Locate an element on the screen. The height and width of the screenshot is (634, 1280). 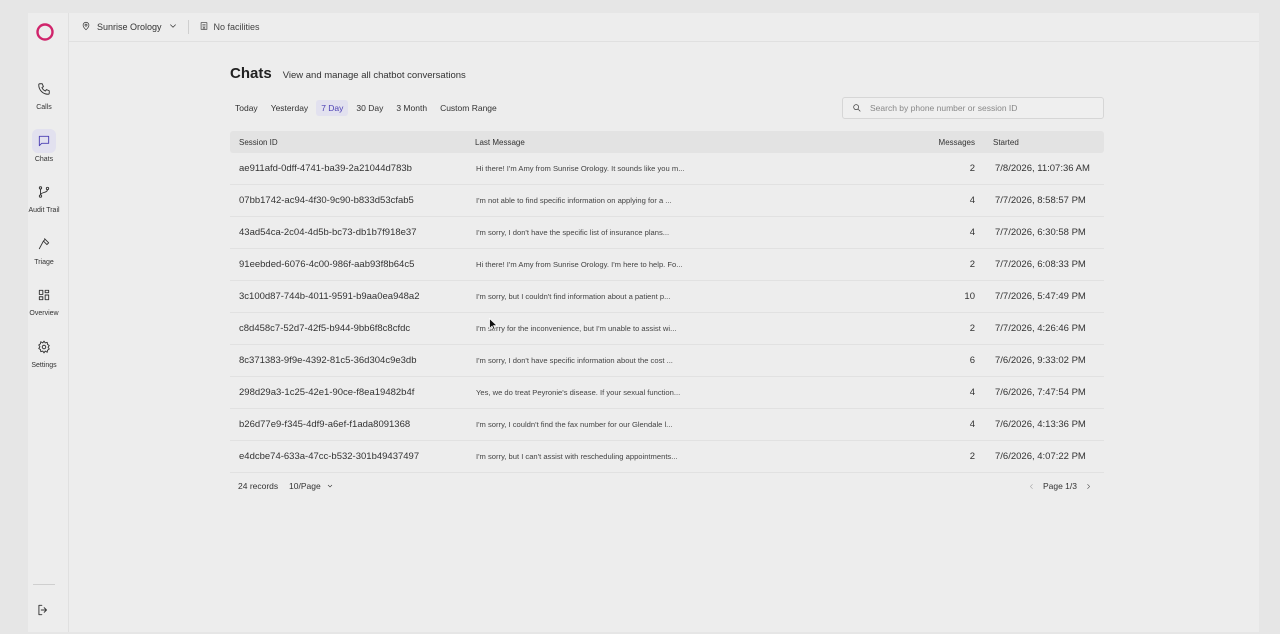
search-input is located at coordinates (980, 108).